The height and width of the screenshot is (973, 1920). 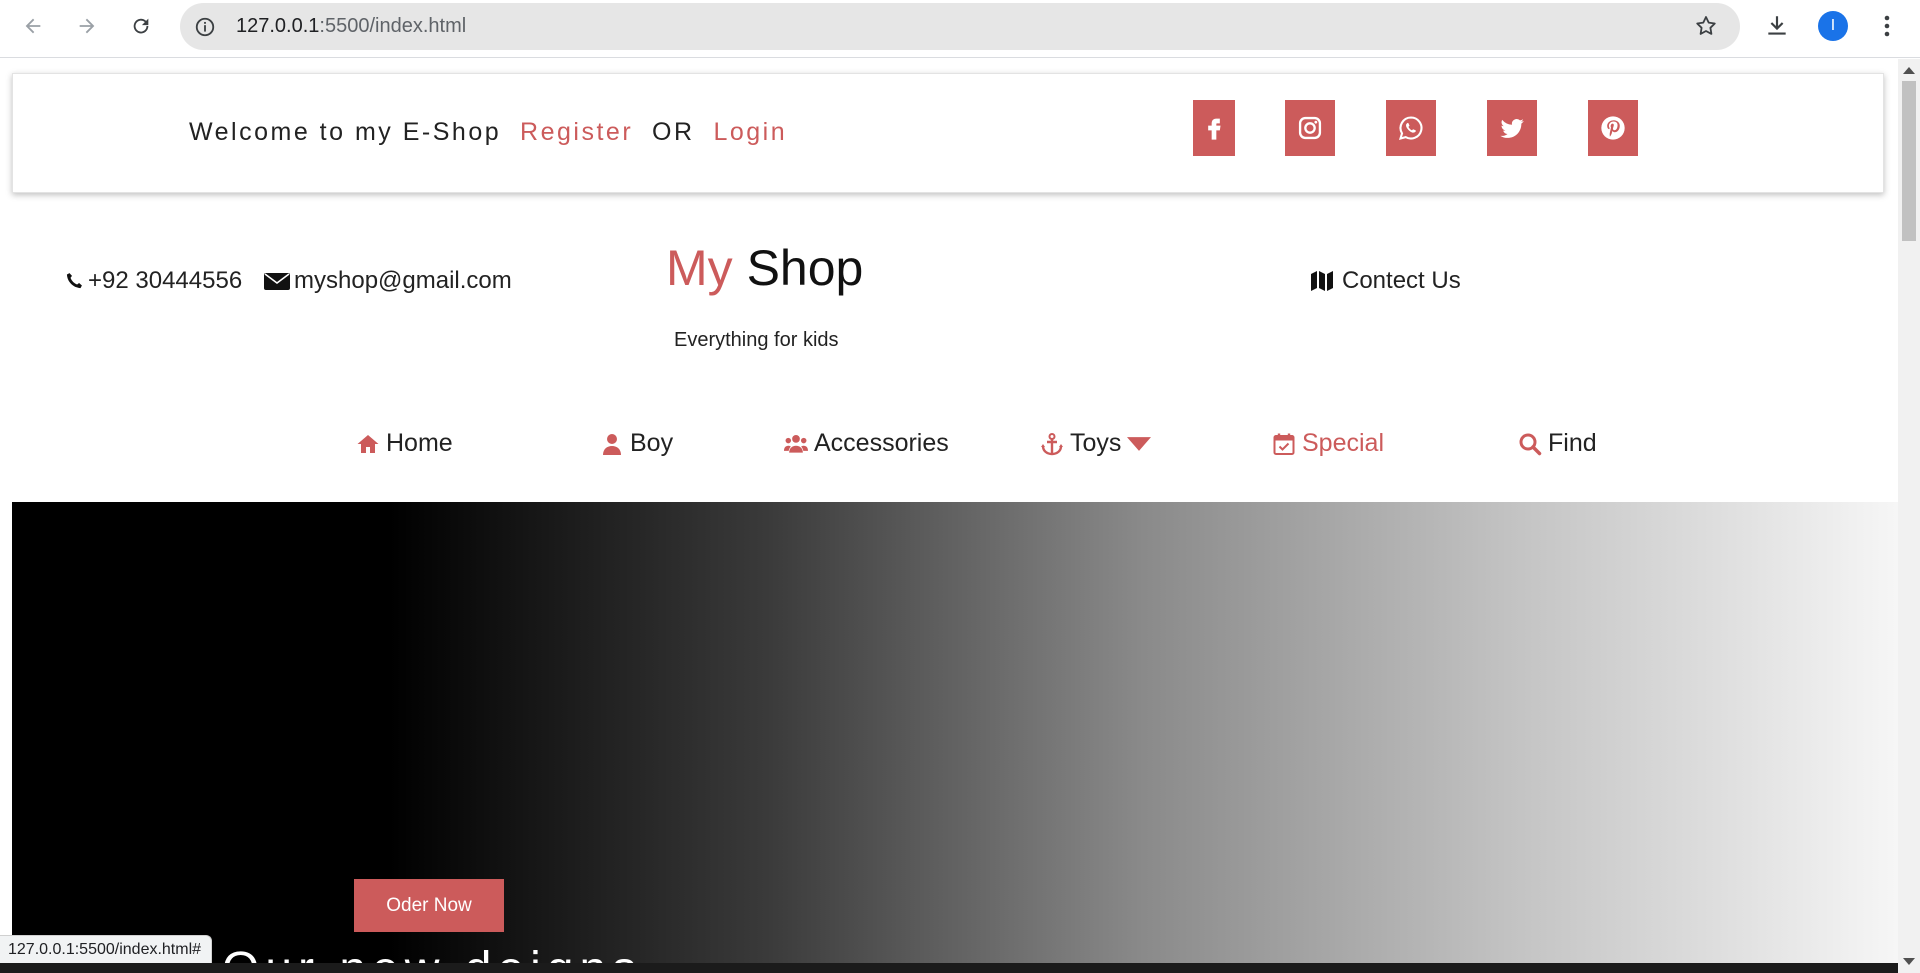 I want to click on whatsapp-button, so click(x=1411, y=128).